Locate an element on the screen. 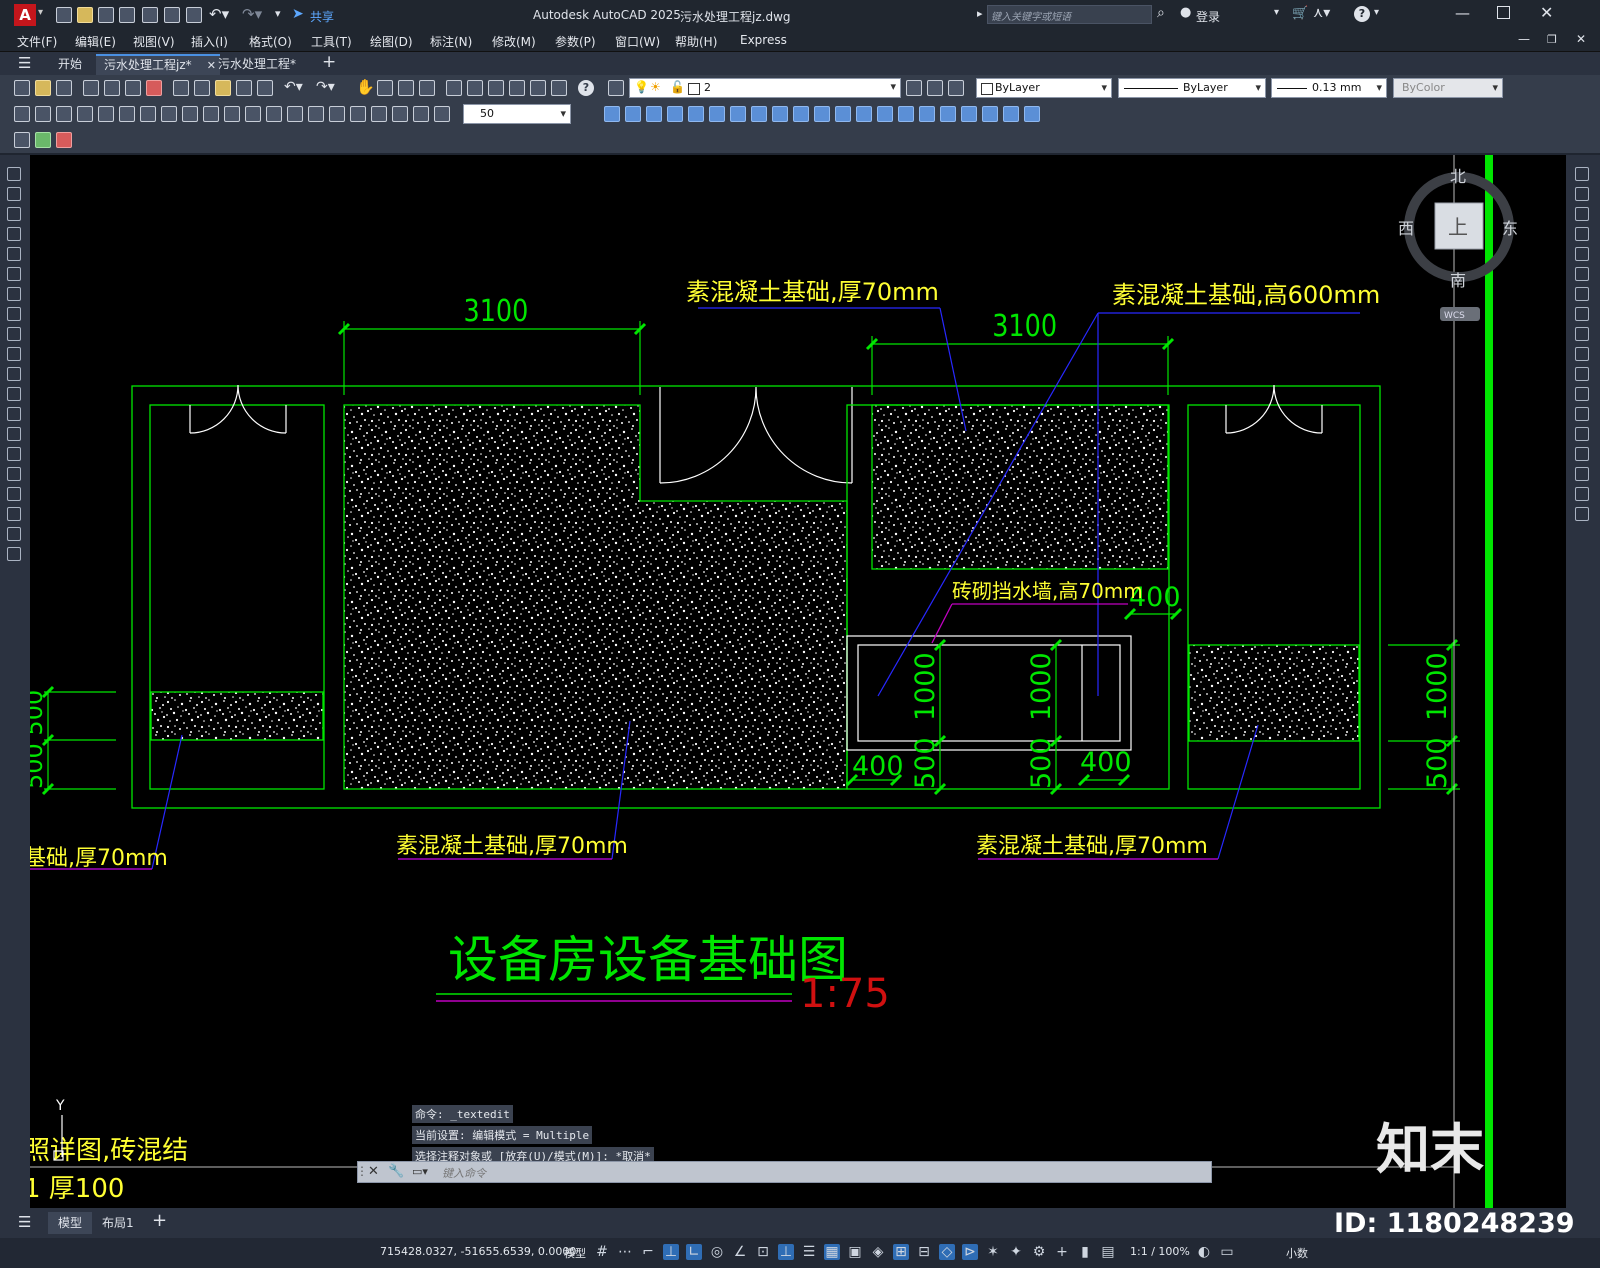  modify-tool-16-icon is located at coordinates (927, 114).